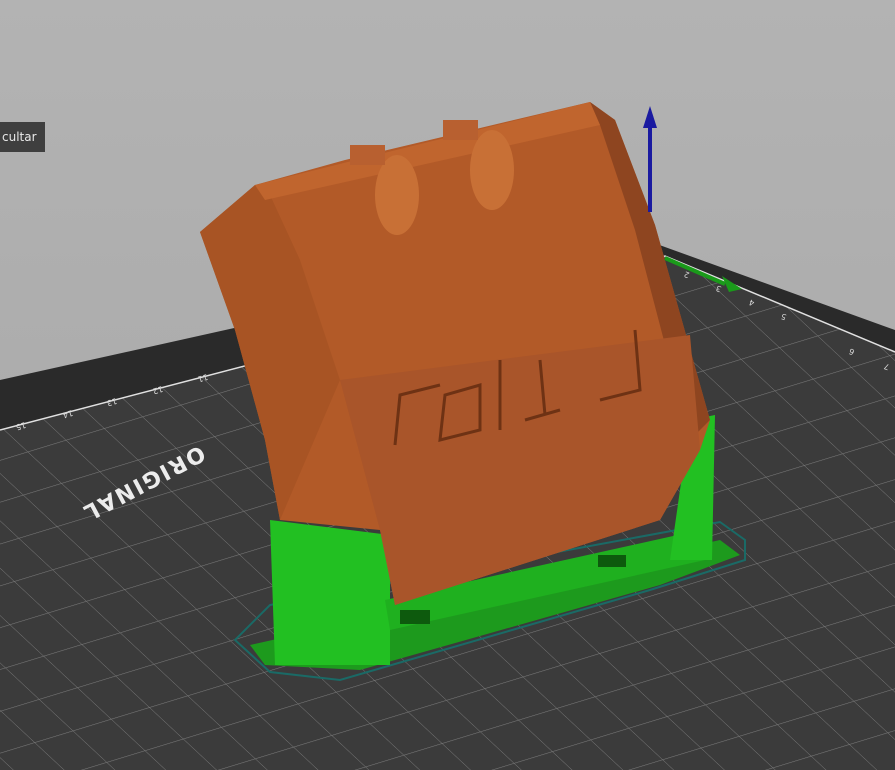  Describe the element at coordinates (22, 137) in the screenshot. I see `tooltip: cultar` at that location.